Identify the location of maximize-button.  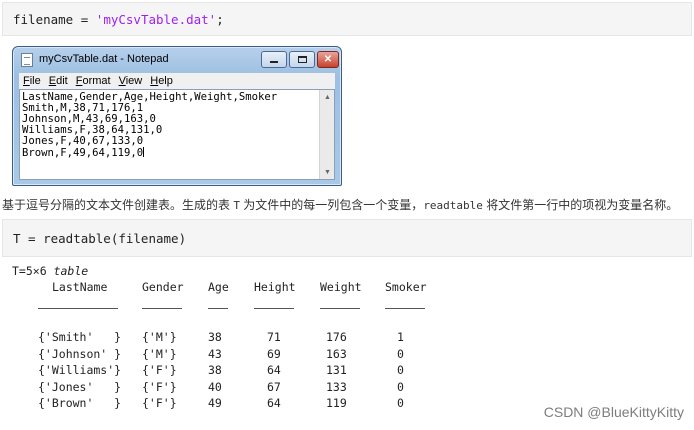
(302, 59).